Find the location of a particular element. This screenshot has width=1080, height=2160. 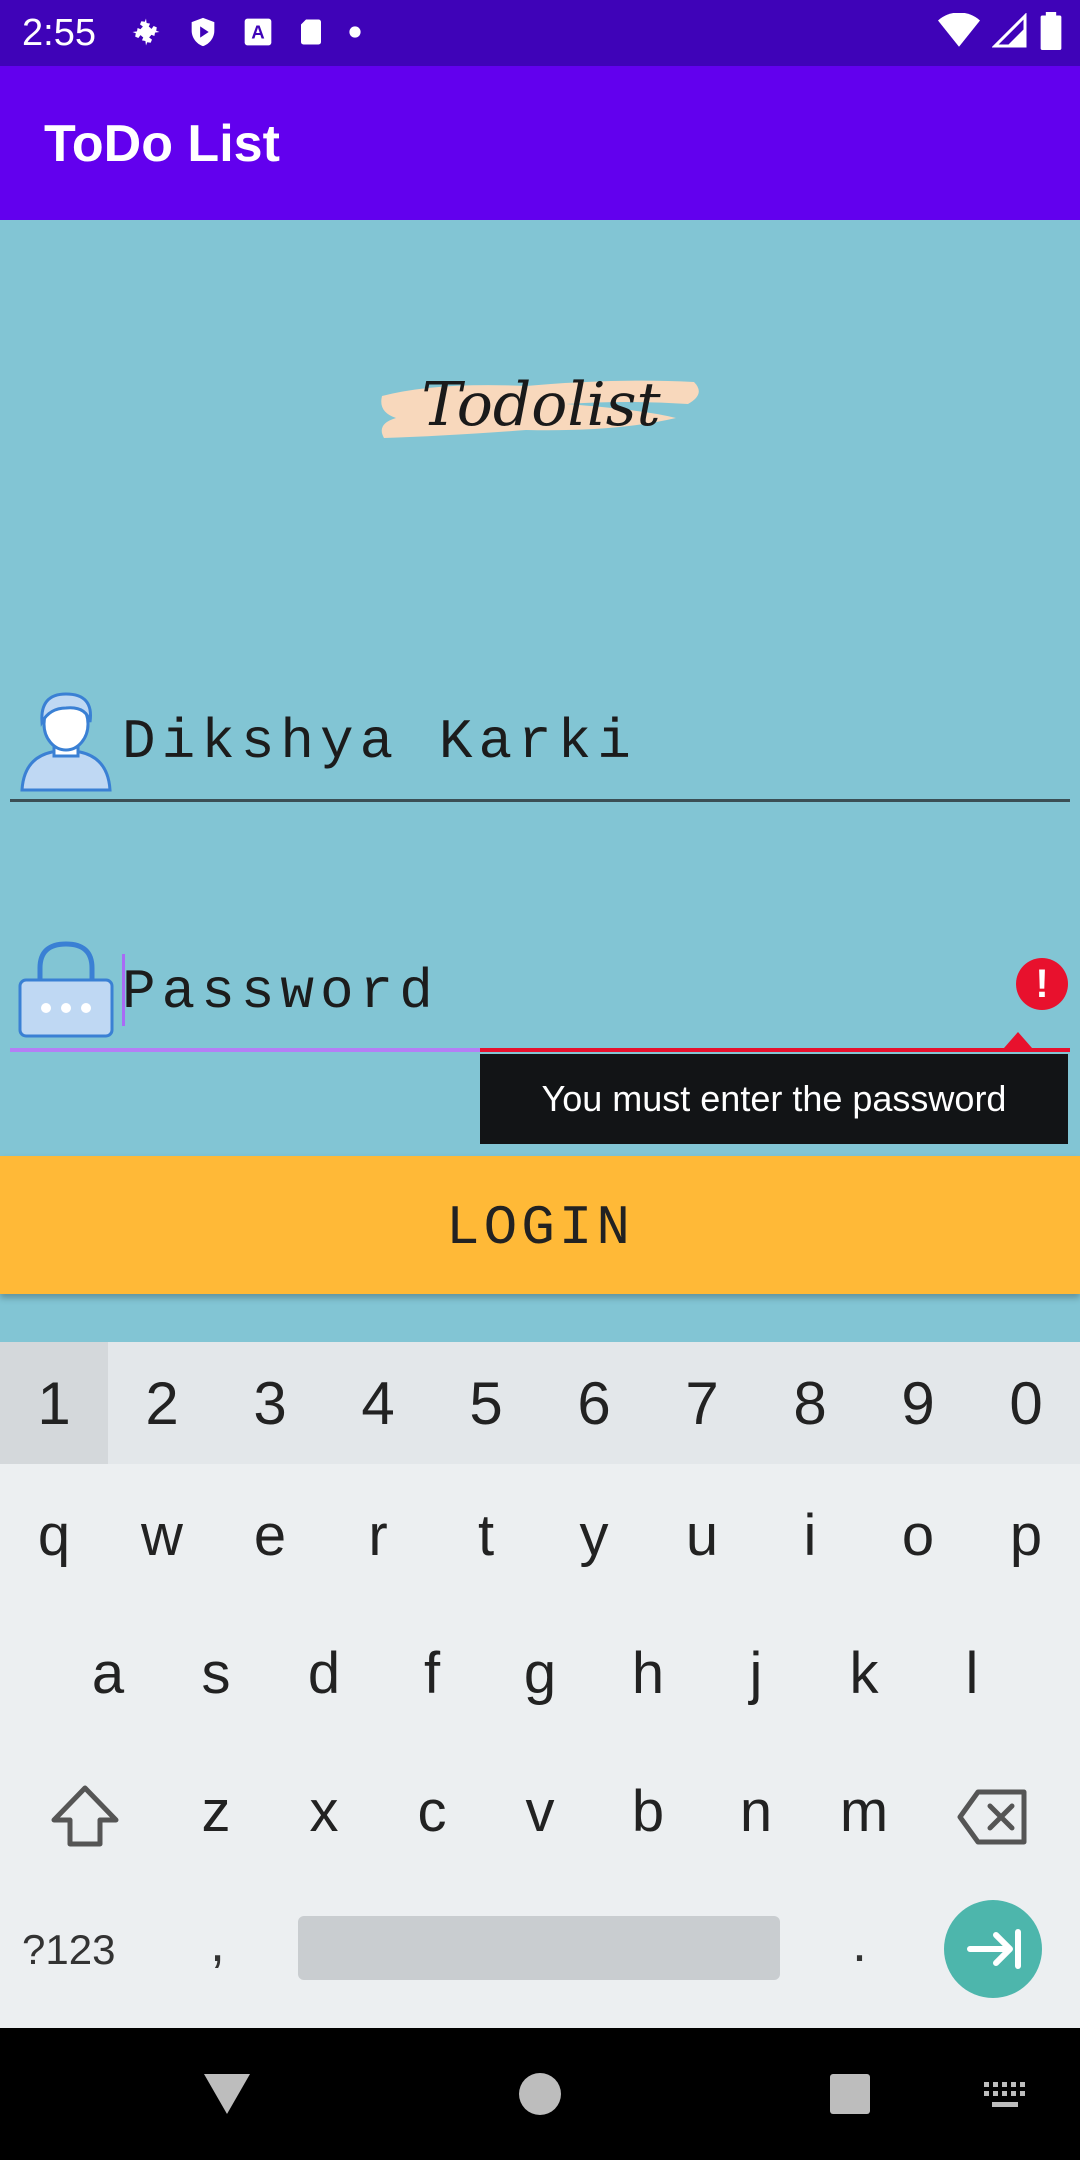

todolist-logo: Todolist is located at coordinates (541, 410).